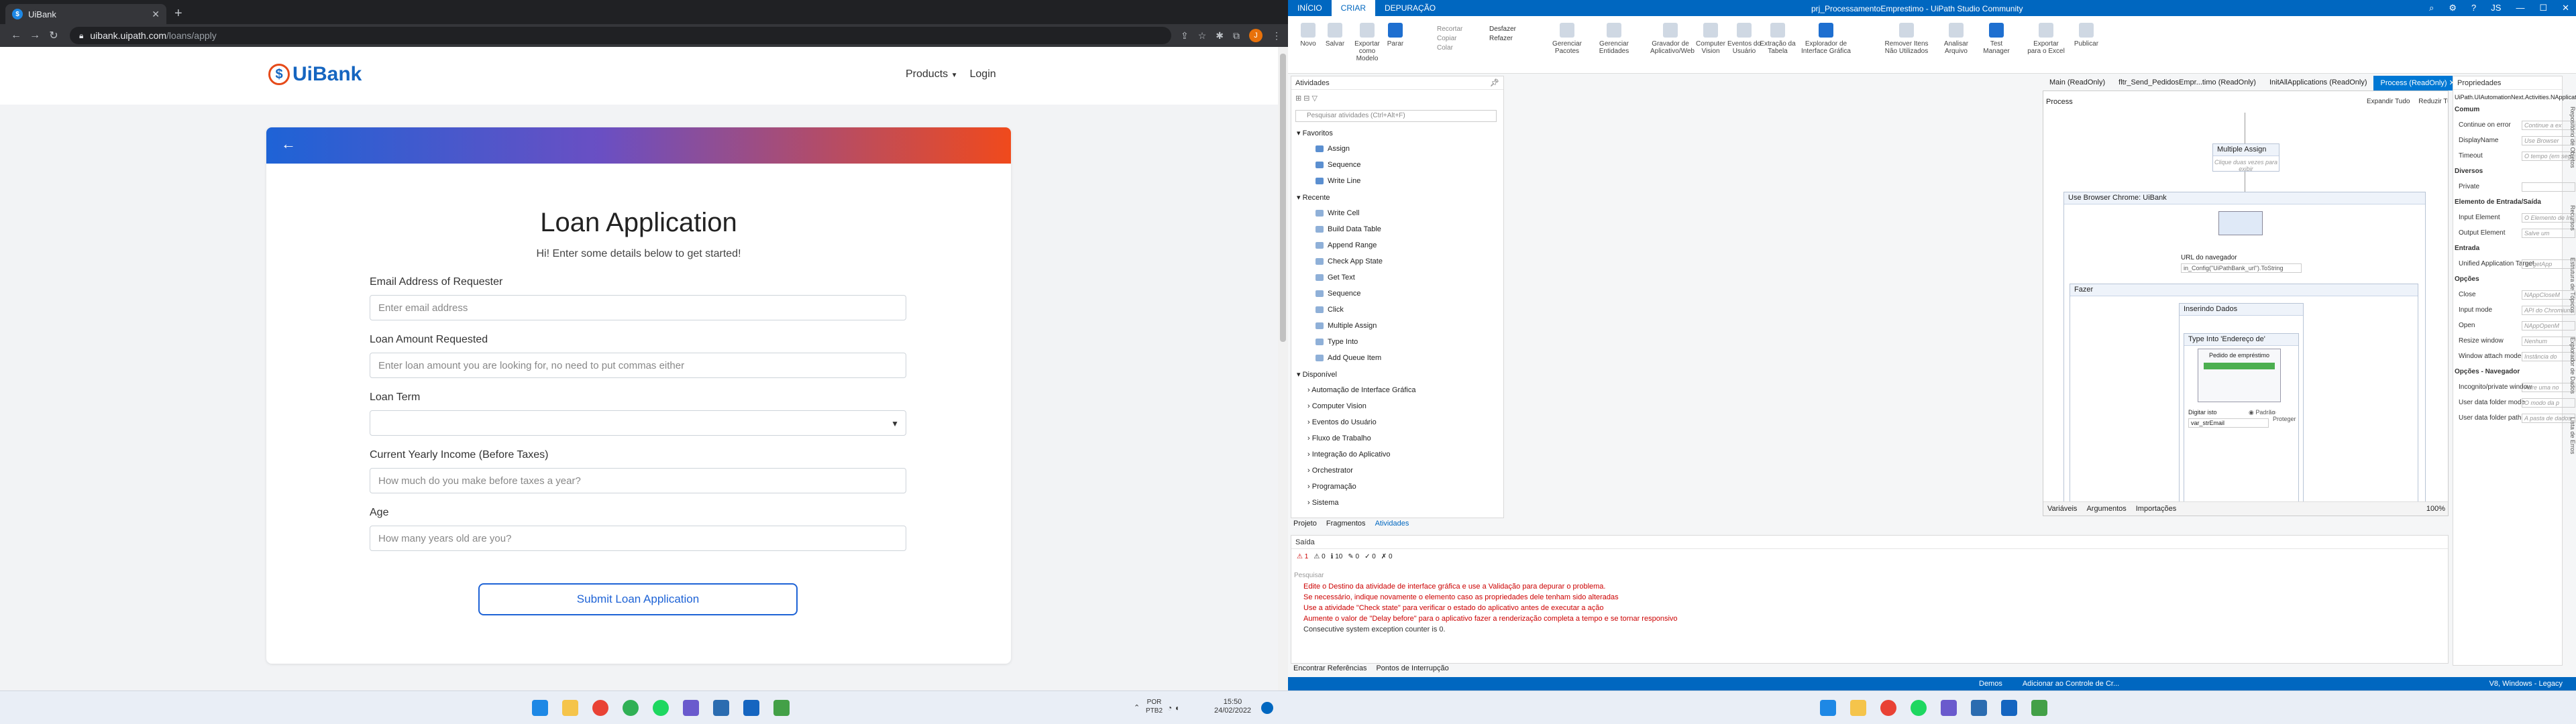 The image size is (2576, 724). Describe the element at coordinates (2526, 684) in the screenshot. I see `status-runtime: V8, Windows - Legacy` at that location.